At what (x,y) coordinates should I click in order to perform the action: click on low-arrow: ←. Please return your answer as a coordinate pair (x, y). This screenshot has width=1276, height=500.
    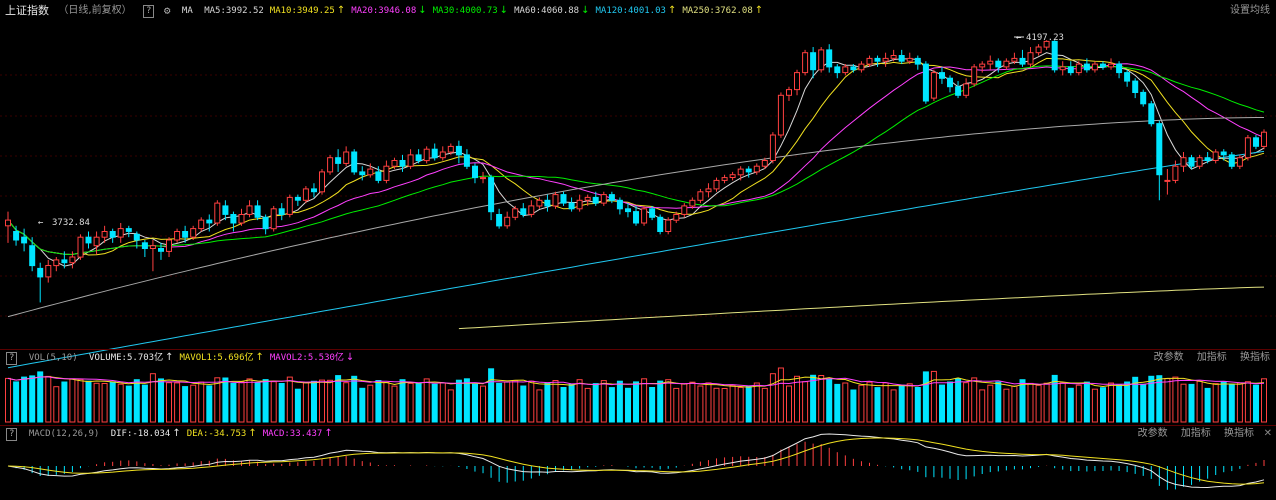
    Looking at the image, I should click on (41, 223).